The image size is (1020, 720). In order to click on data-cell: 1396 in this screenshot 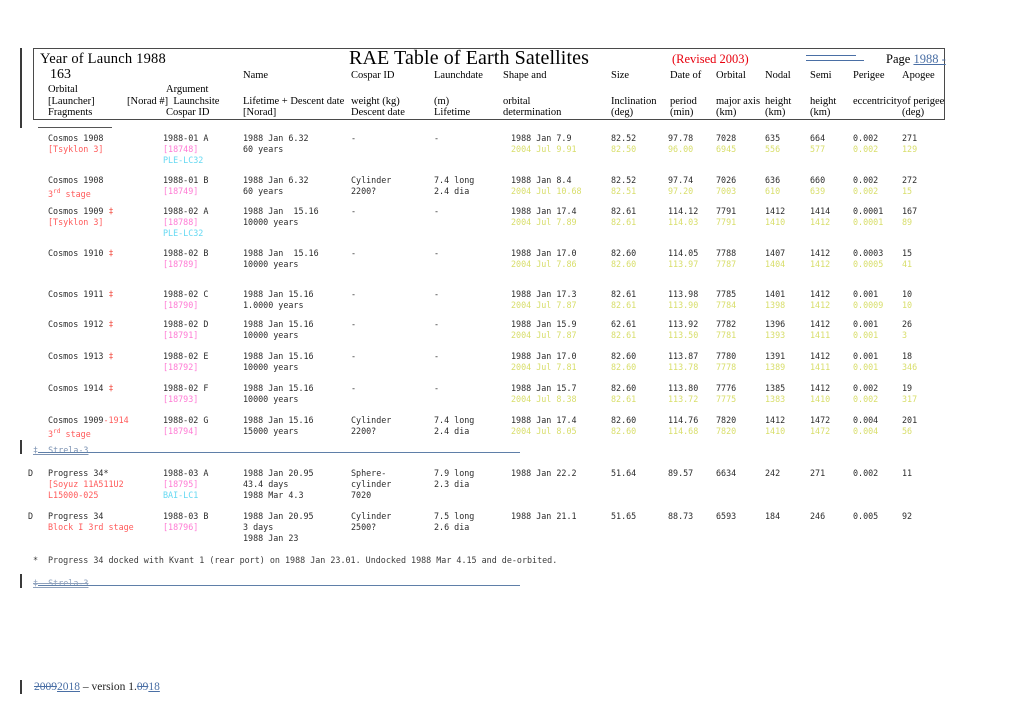, I will do `click(775, 325)`.